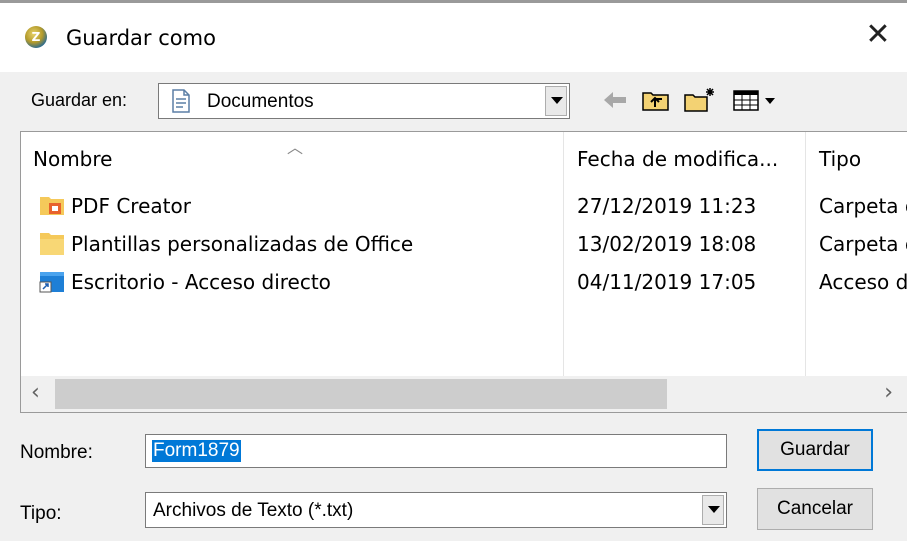 The image size is (907, 541). What do you see at coordinates (295, 147) in the screenshot?
I see `sort-caret-icon: ︿` at bounding box center [295, 147].